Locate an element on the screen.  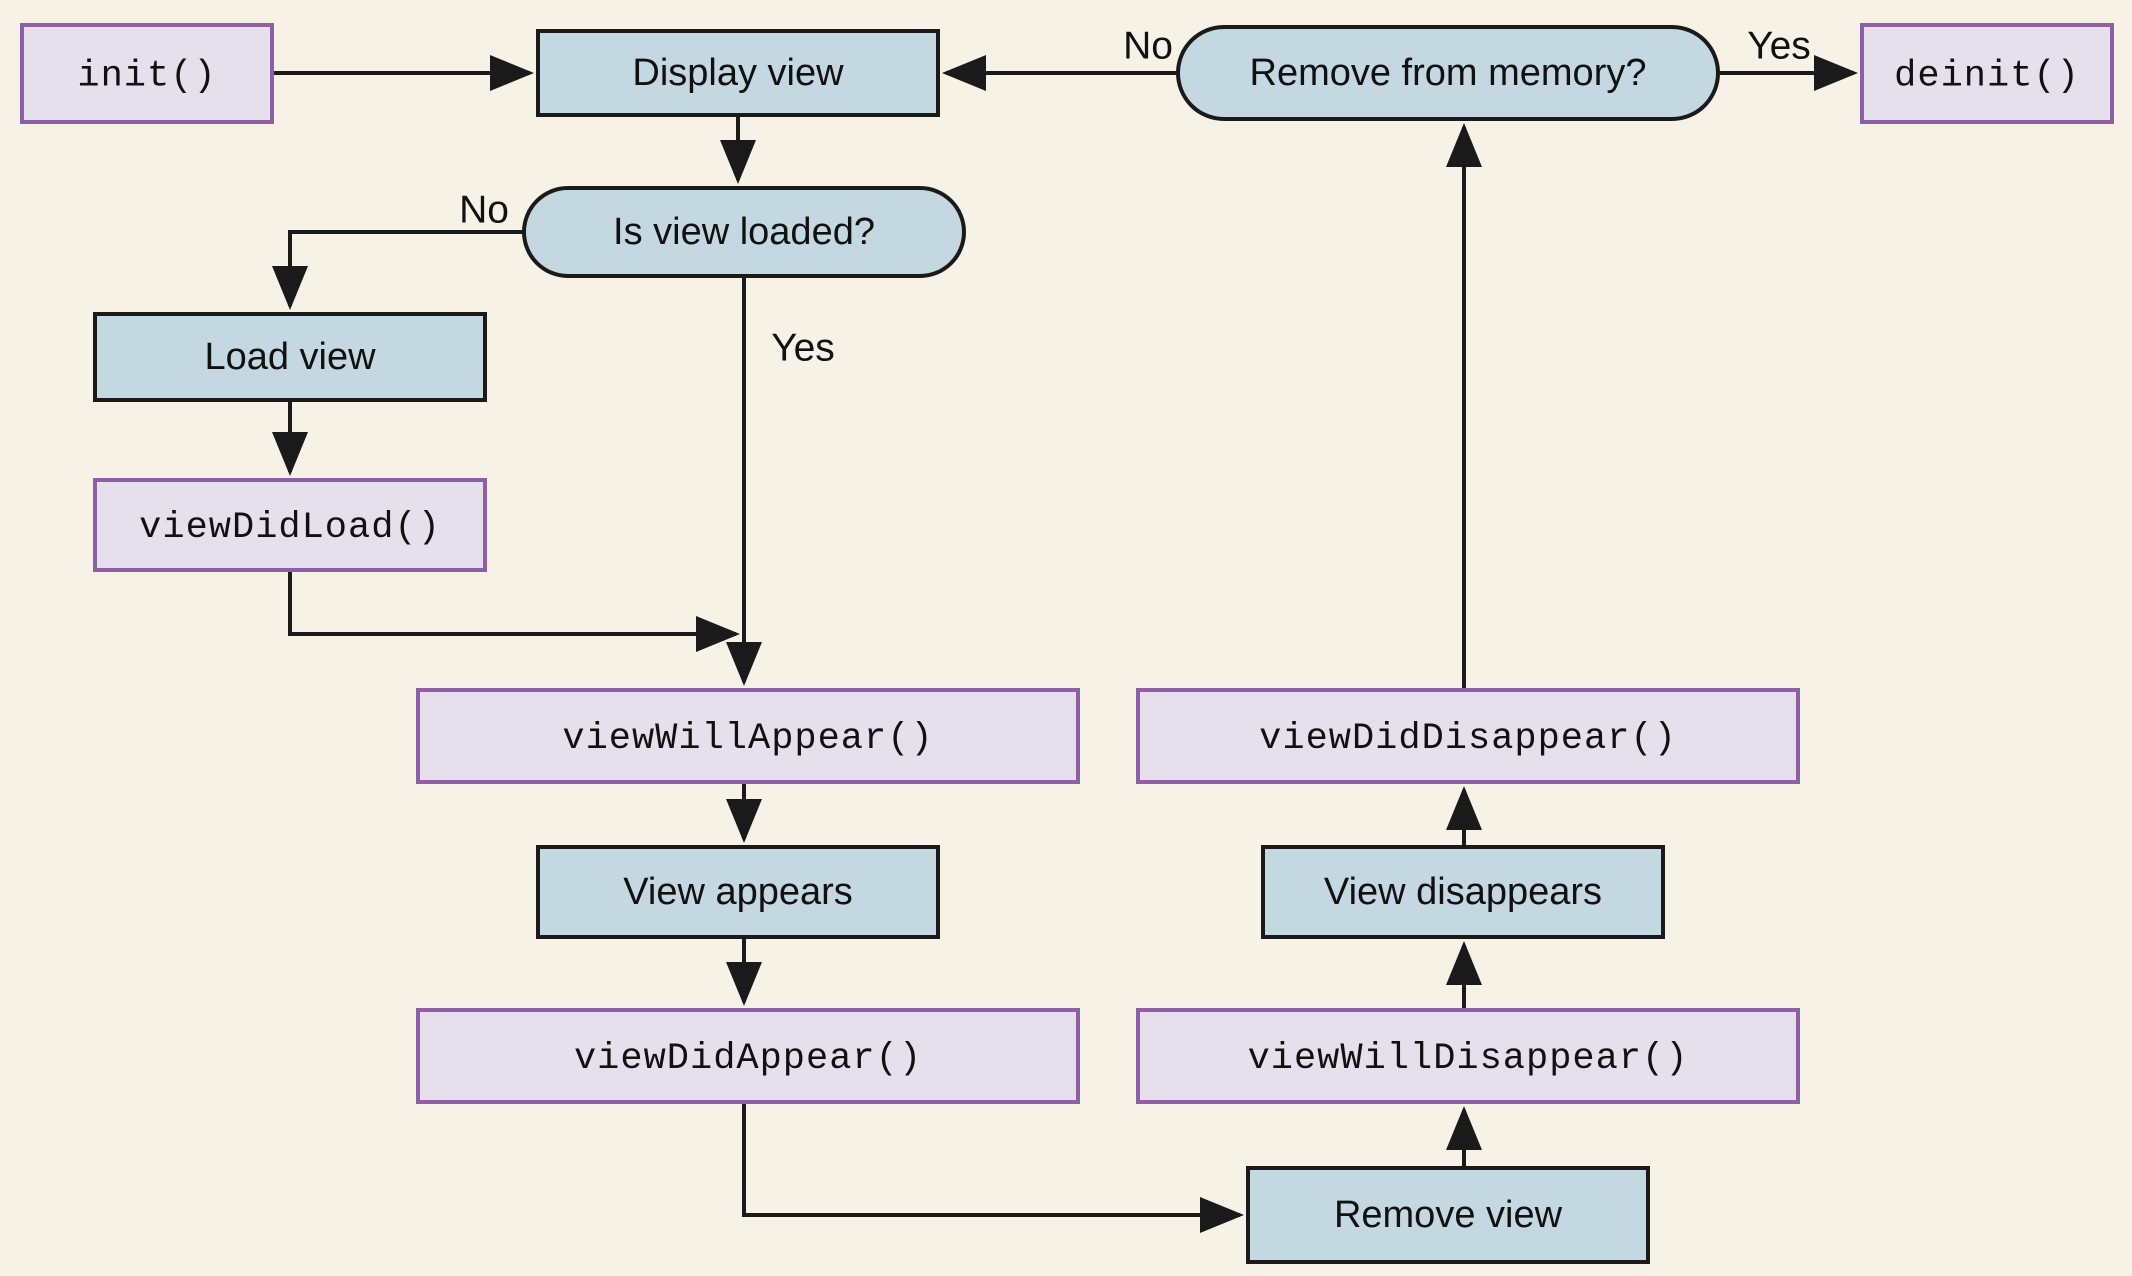
flow-node-view_did_appear: viewDidAppear() is located at coordinates (748, 1056).